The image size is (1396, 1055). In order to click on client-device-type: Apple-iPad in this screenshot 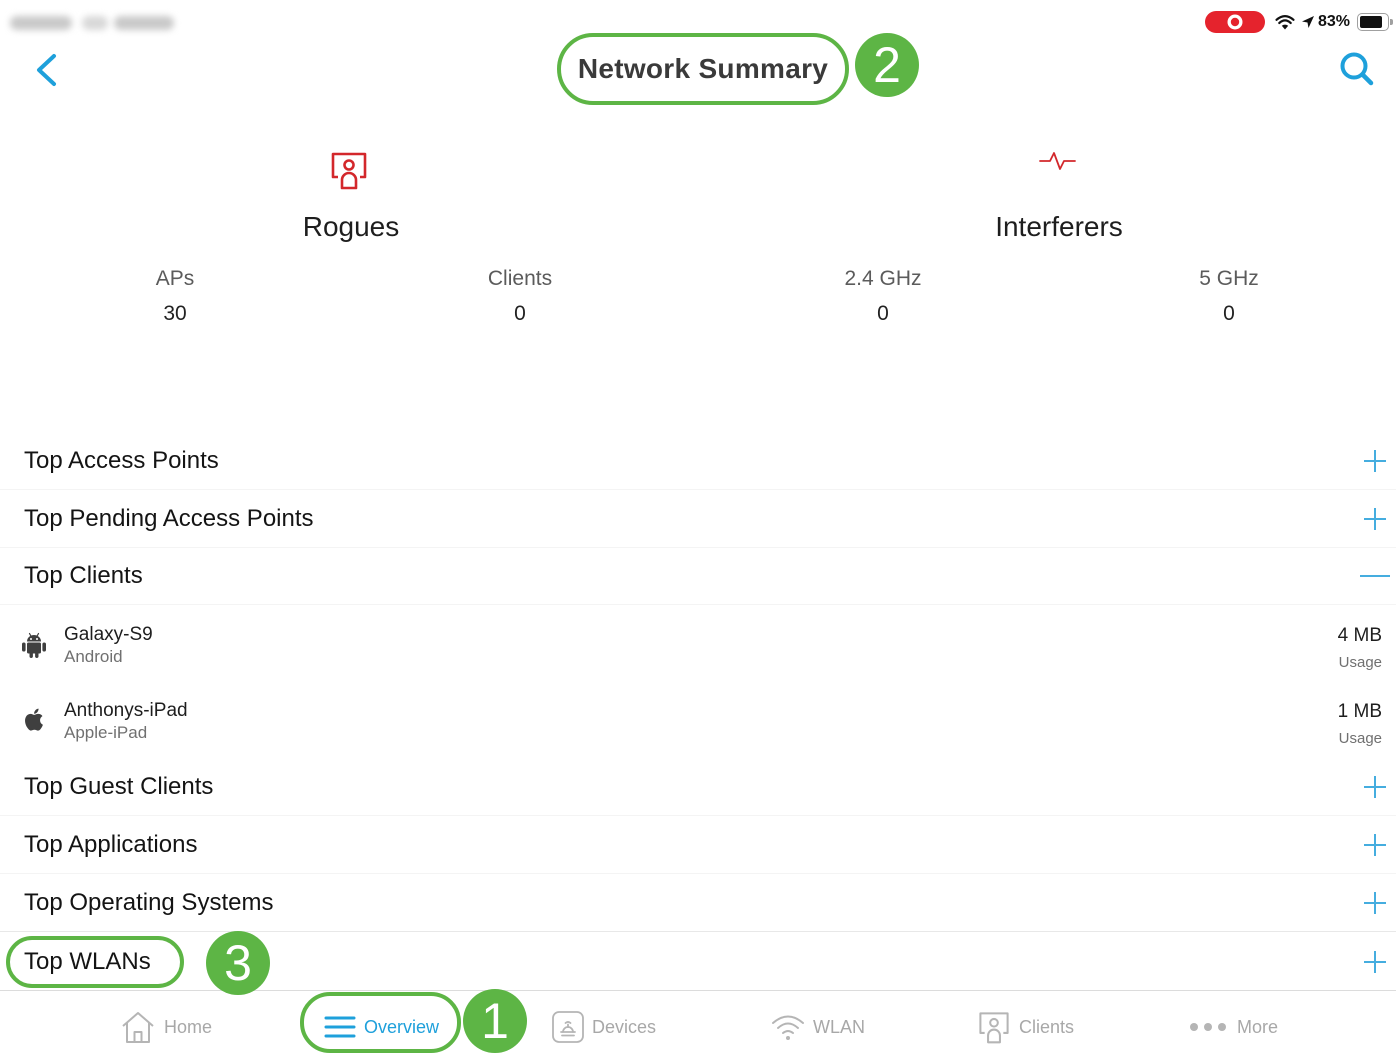, I will do `click(106, 732)`.